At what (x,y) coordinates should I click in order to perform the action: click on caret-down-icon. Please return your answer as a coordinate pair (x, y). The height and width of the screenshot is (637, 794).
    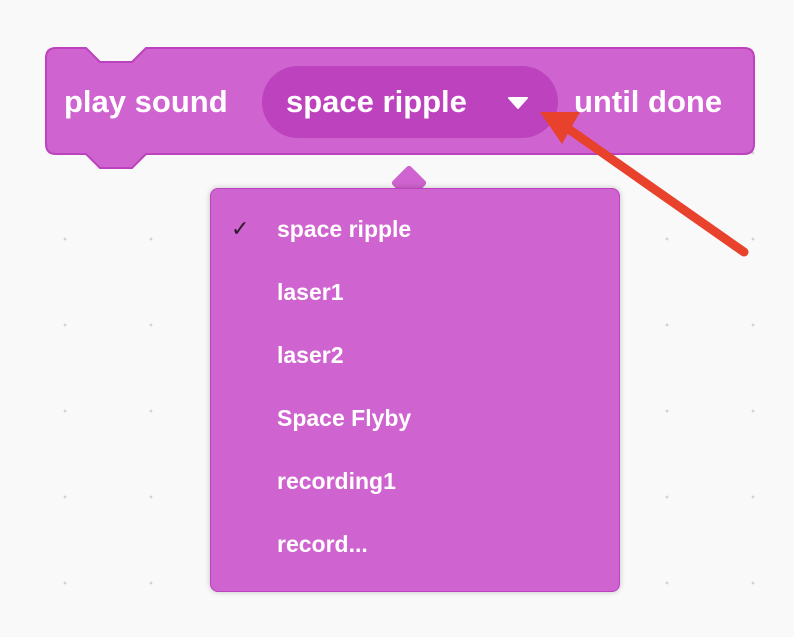
    Looking at the image, I should click on (518, 103).